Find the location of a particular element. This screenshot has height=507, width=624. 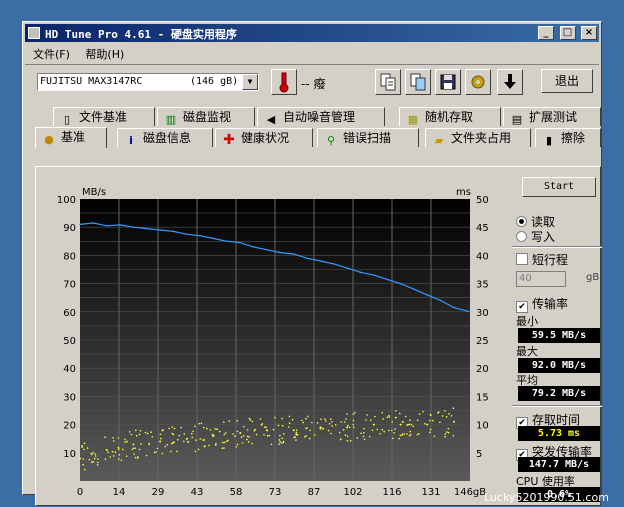

y-tick-label: 40 is located at coordinates (69, 369).